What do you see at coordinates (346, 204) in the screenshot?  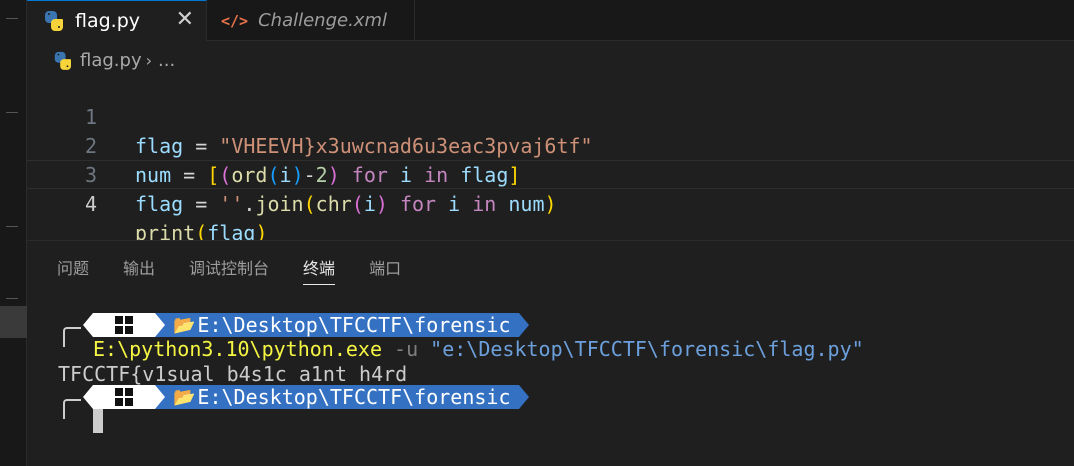 I see `code-text: flag = ''.join(chr(i) for i in num)` at bounding box center [346, 204].